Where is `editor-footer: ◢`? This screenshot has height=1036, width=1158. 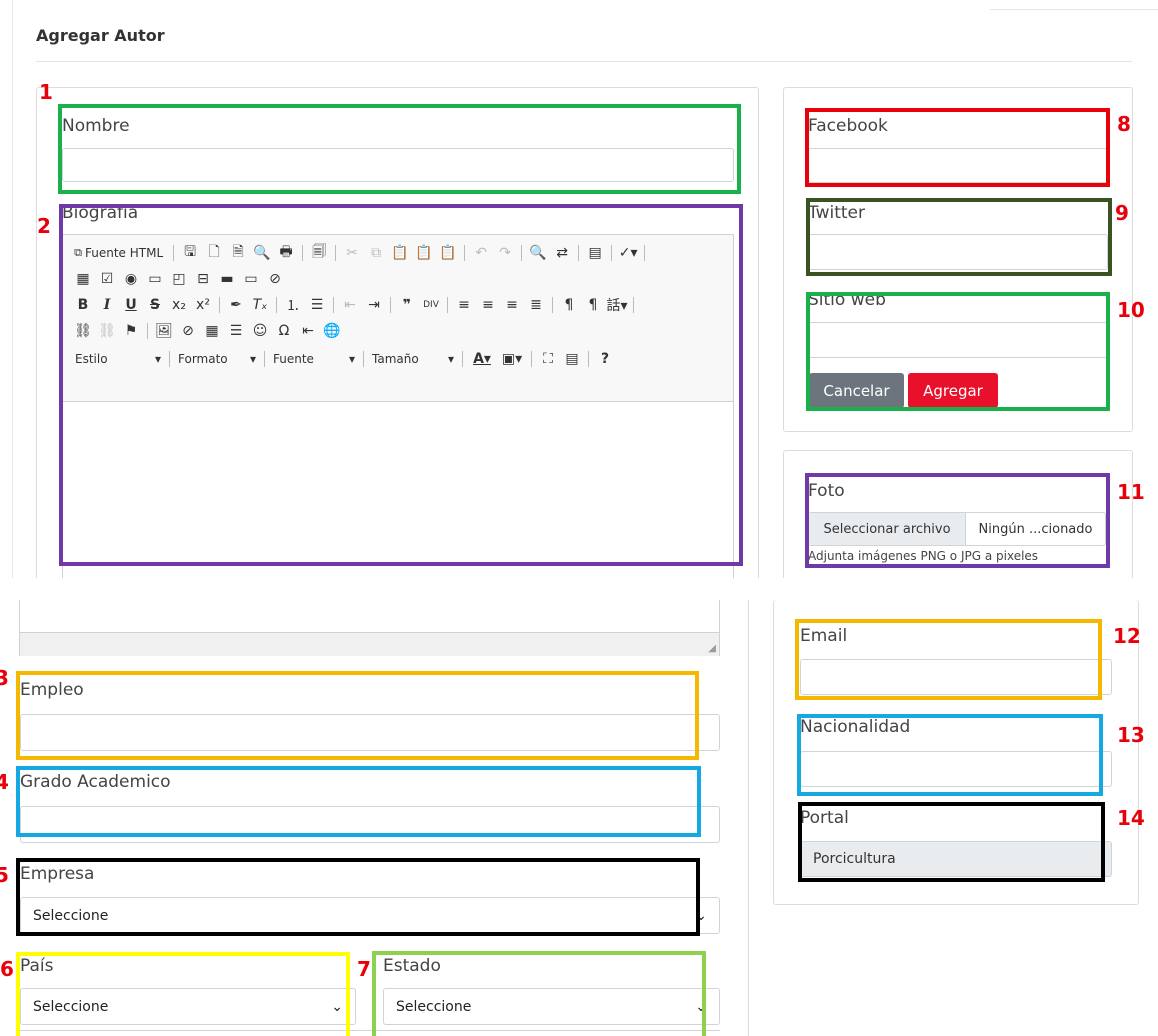
editor-footer: ◢ is located at coordinates (369, 628).